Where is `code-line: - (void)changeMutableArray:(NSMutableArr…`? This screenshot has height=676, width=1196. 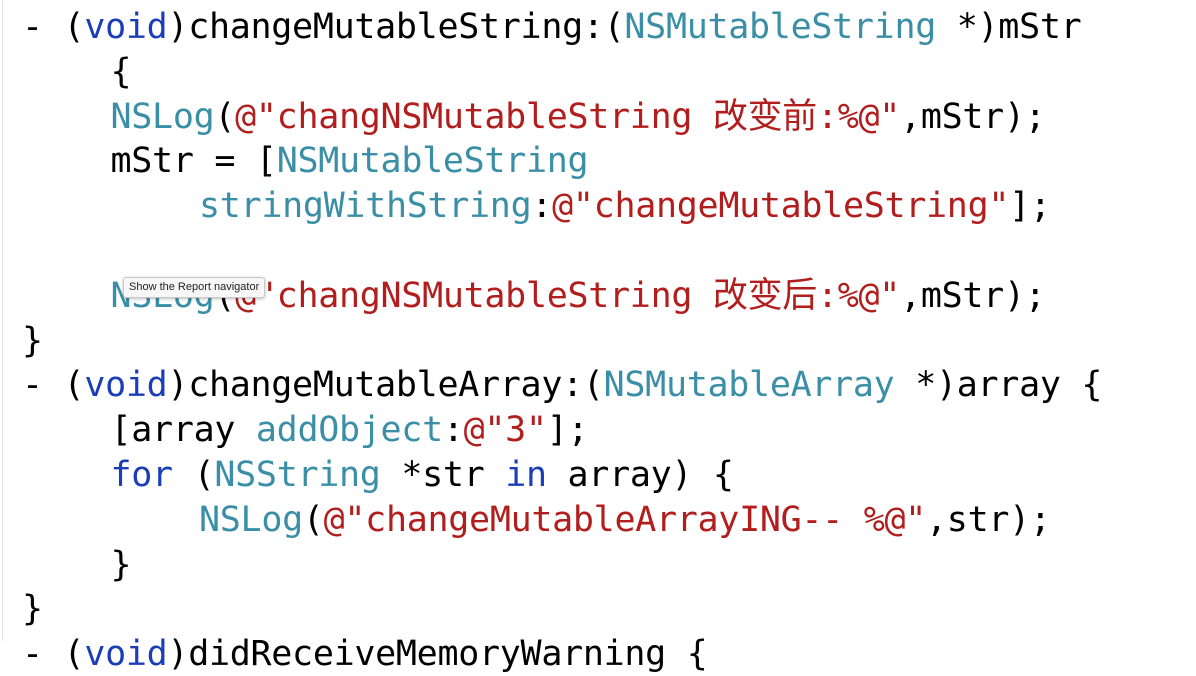 code-line: - (void)changeMutableArray:(NSMutableArr… is located at coordinates (562, 385).